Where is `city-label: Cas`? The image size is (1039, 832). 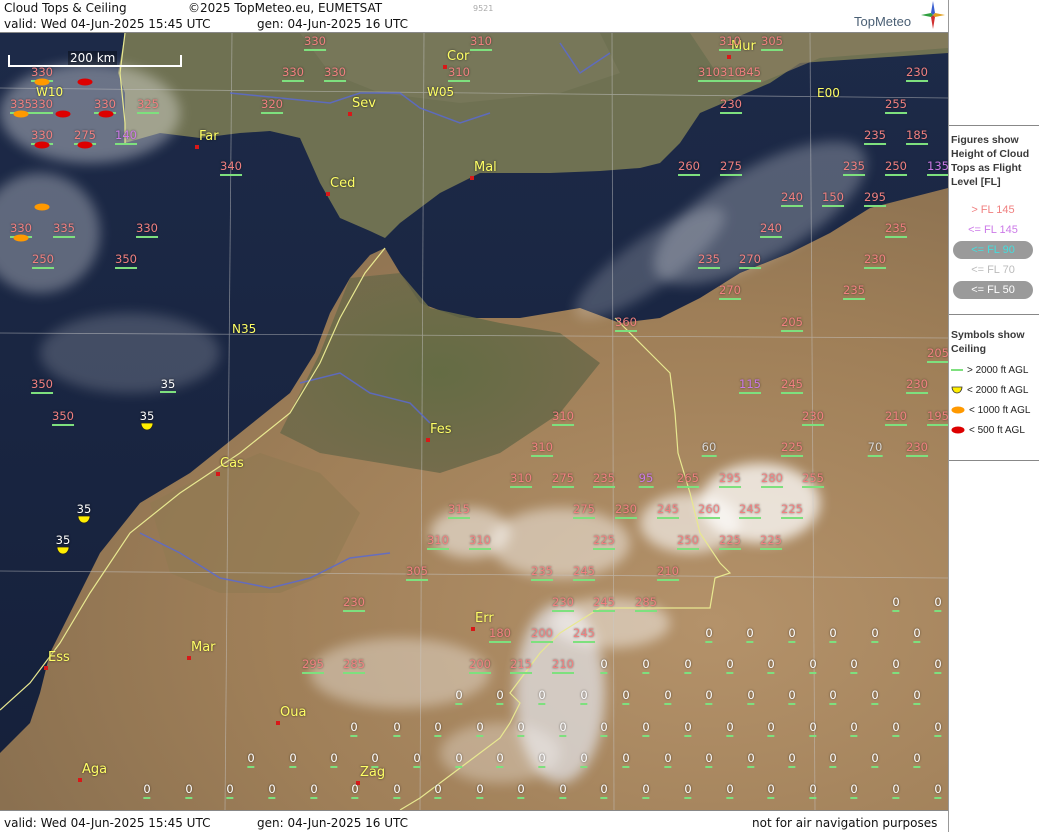
city-label: Cas is located at coordinates (232, 463).